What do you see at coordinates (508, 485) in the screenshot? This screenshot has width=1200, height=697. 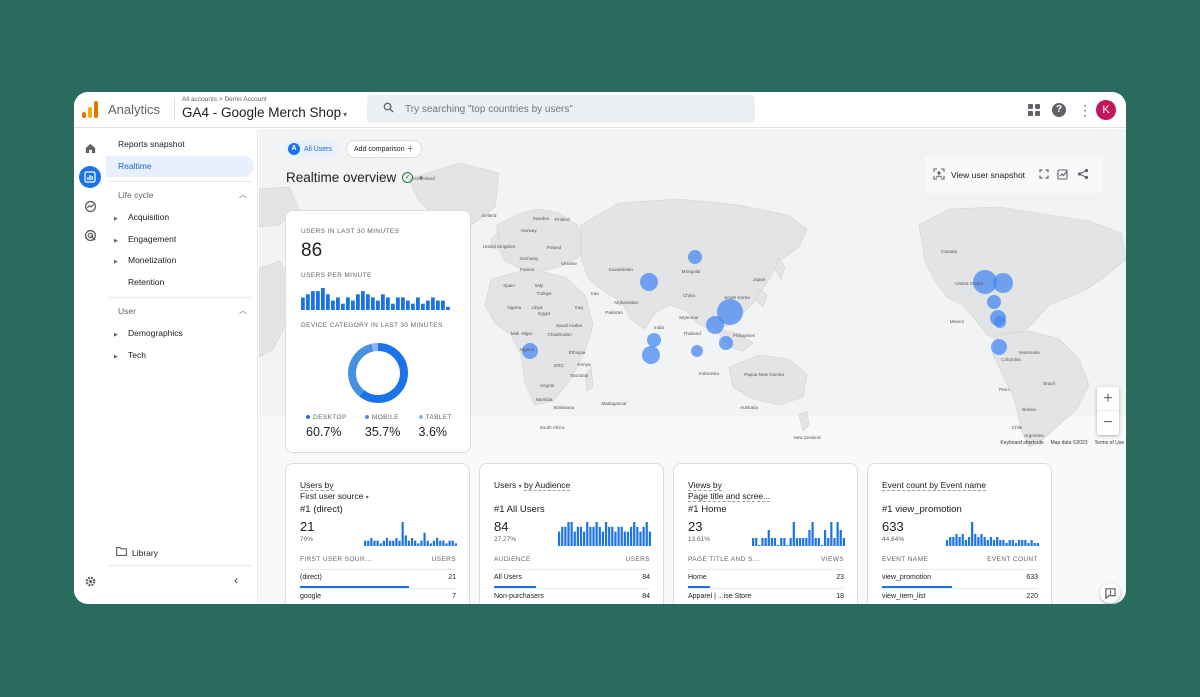 I see `metric-selector: Users ▾` at bounding box center [508, 485].